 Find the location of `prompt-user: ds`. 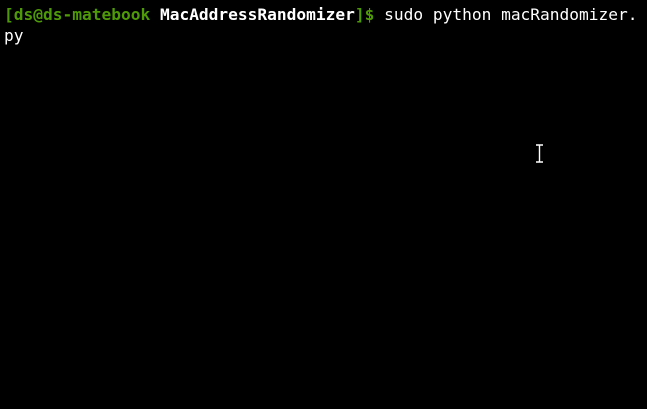

prompt-user: ds is located at coordinates (23, 14).